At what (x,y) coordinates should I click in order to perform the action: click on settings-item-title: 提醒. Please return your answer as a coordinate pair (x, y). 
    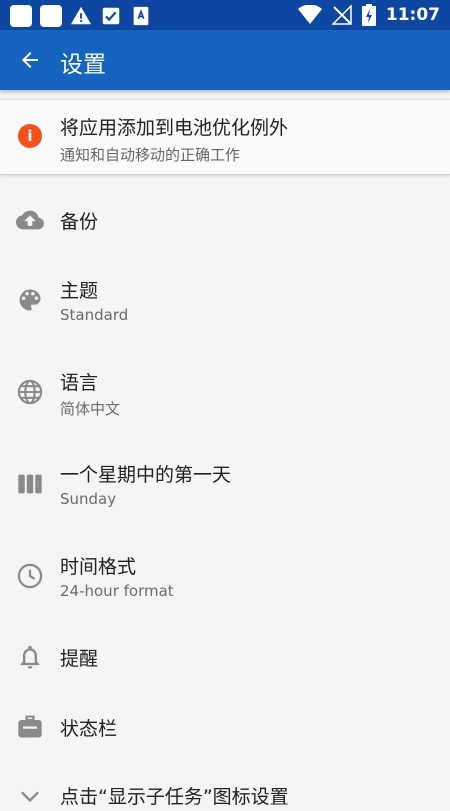
    Looking at the image, I should click on (79, 659).